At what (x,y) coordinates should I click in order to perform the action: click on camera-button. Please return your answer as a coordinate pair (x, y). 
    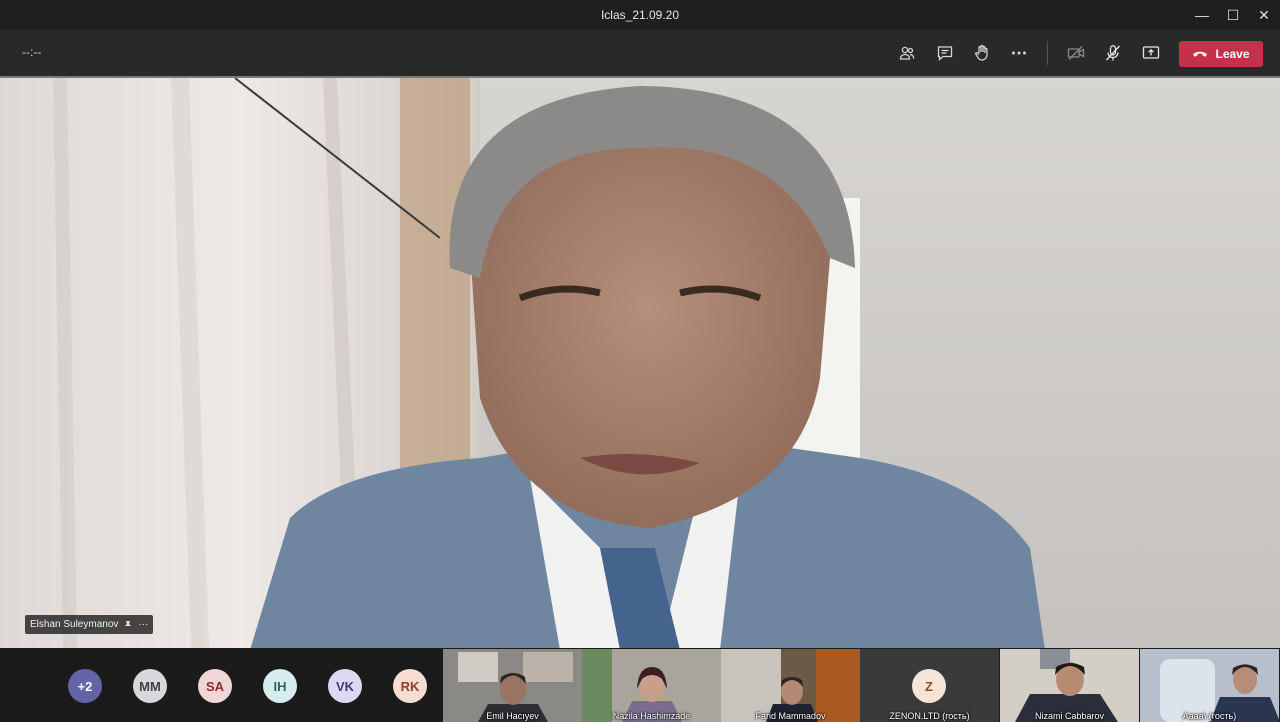
    Looking at the image, I should click on (1076, 53).